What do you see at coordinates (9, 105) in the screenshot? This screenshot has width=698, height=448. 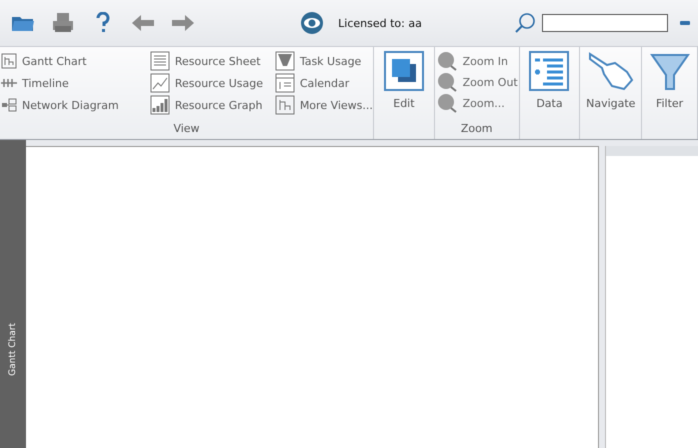 I see `network-diagram-icon` at bounding box center [9, 105].